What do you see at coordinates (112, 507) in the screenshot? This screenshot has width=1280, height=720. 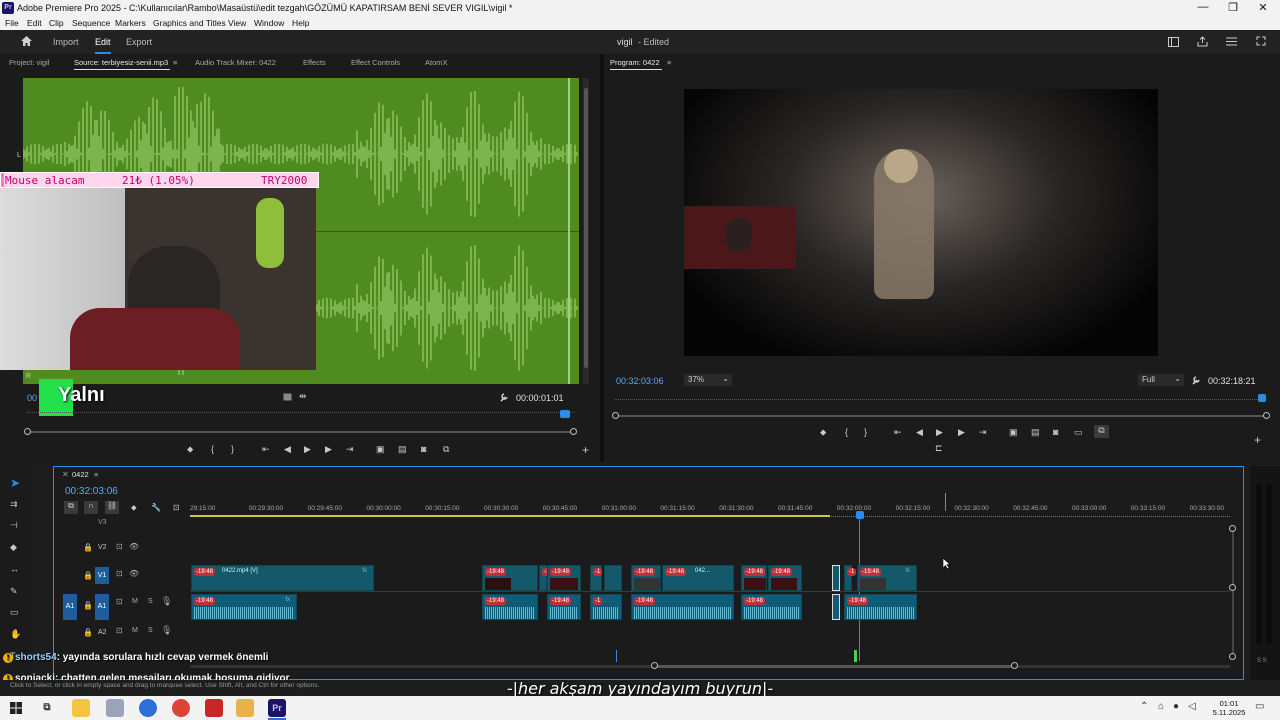 I see `linked-selection-icon: ⛓` at bounding box center [112, 507].